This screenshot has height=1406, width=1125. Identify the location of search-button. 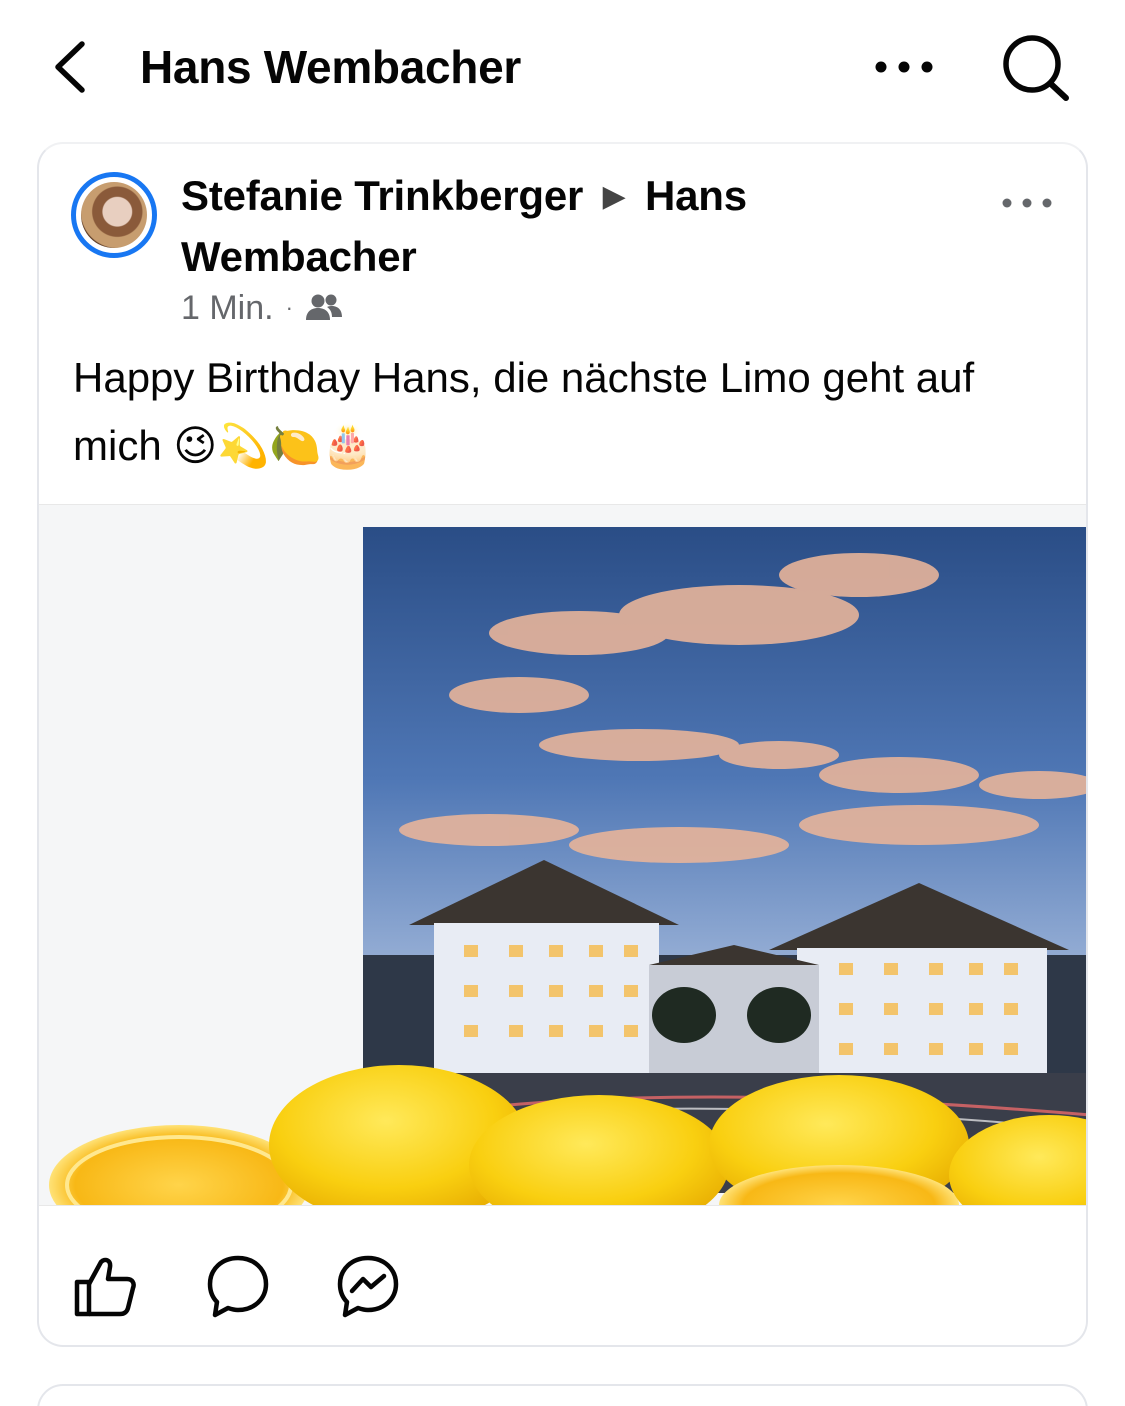
(1036, 68).